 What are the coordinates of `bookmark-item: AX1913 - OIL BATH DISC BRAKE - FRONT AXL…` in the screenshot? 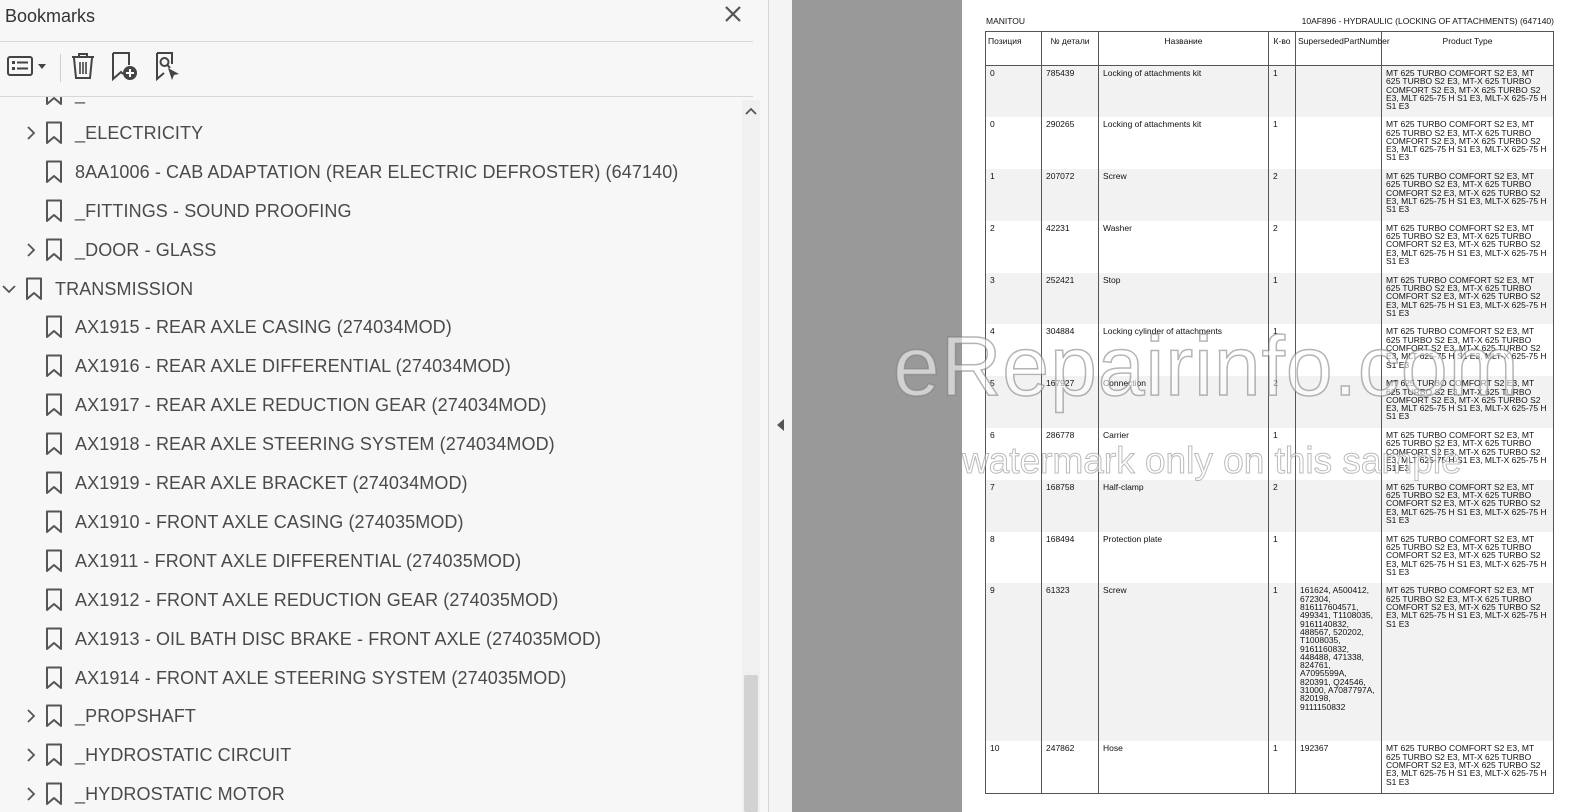 It's located at (370, 639).